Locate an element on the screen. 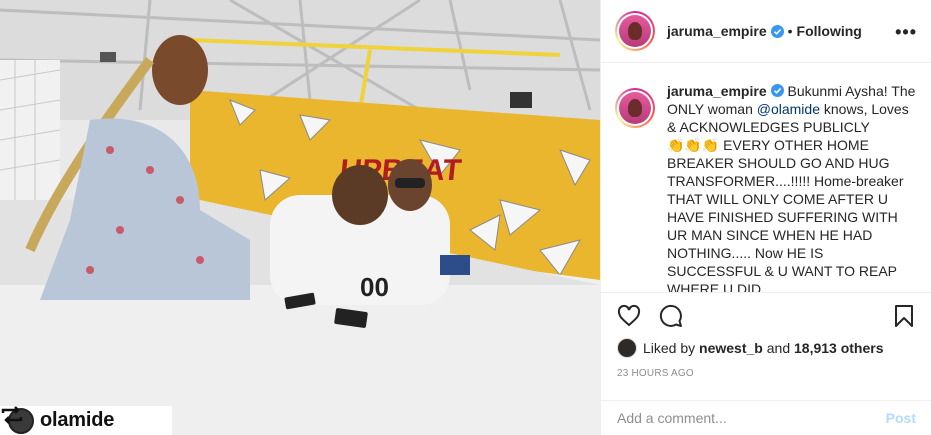  caption-avatar is located at coordinates (635, 108).